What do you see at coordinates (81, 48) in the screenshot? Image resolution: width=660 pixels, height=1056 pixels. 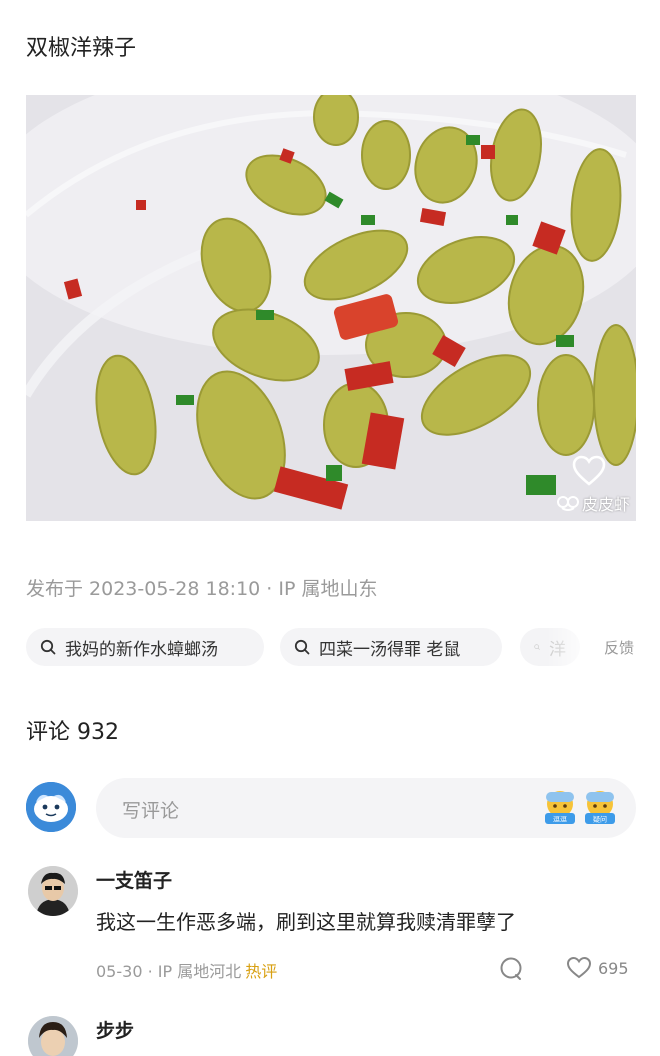 I see `post-title: 双椒洋辣子` at bounding box center [81, 48].